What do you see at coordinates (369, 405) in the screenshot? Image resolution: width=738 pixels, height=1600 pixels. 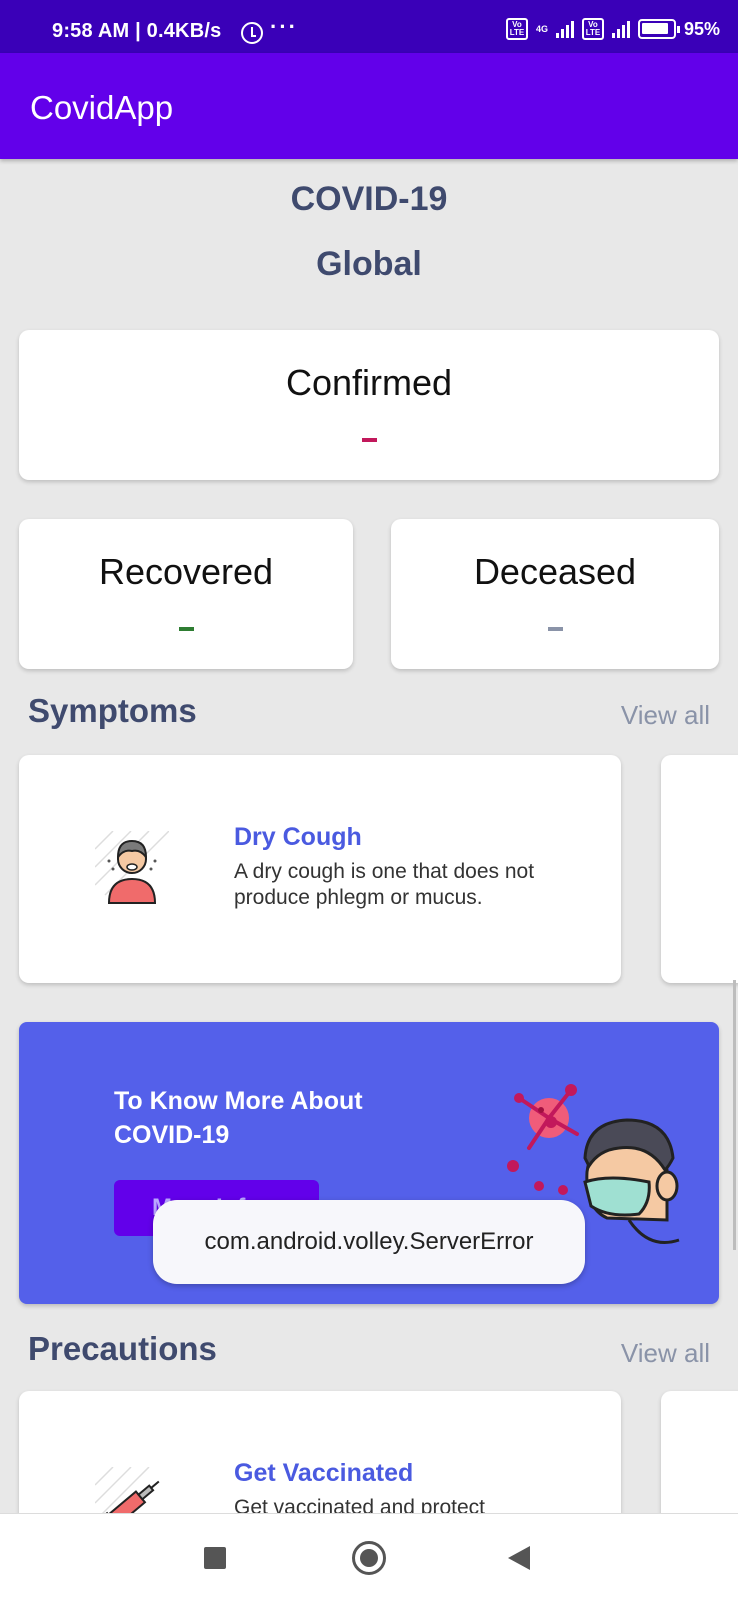 I see `confirmed-card: Confirmed -` at bounding box center [369, 405].